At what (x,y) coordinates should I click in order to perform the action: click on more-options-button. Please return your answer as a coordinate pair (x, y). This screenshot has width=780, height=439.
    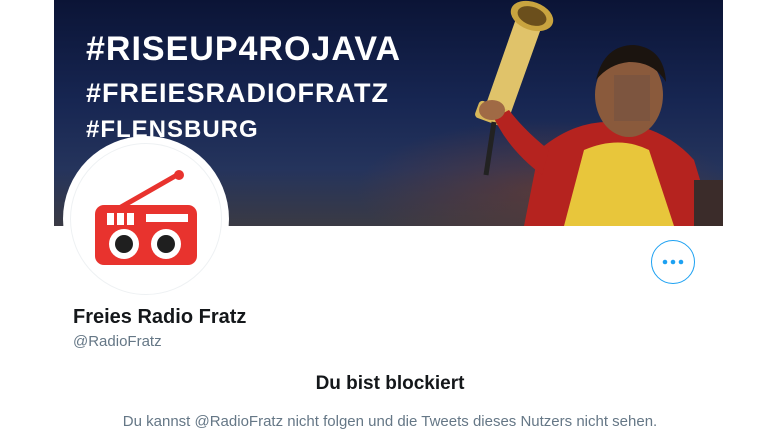
    Looking at the image, I should click on (673, 262).